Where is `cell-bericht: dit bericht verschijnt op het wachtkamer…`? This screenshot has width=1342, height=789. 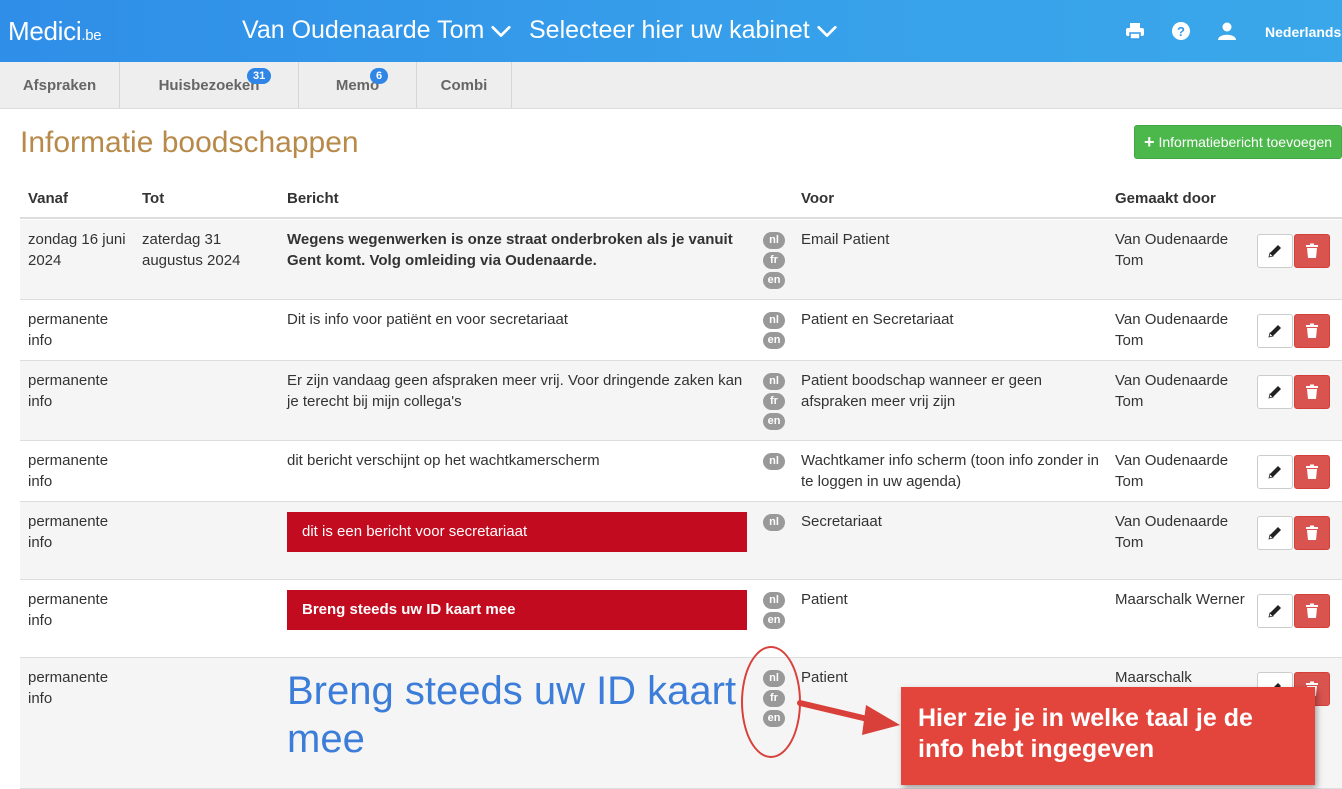
cell-bericht: dit bericht verschijnt op het wachtkamer… is located at coordinates (518, 460).